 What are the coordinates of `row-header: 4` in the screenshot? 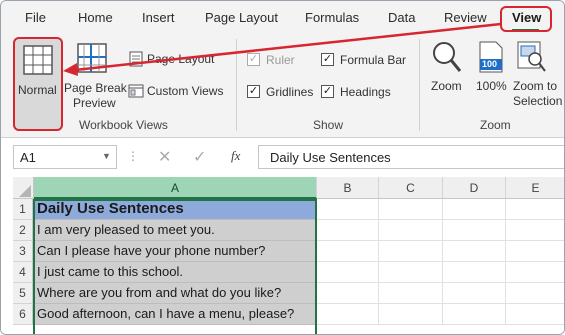 It's located at (23, 272).